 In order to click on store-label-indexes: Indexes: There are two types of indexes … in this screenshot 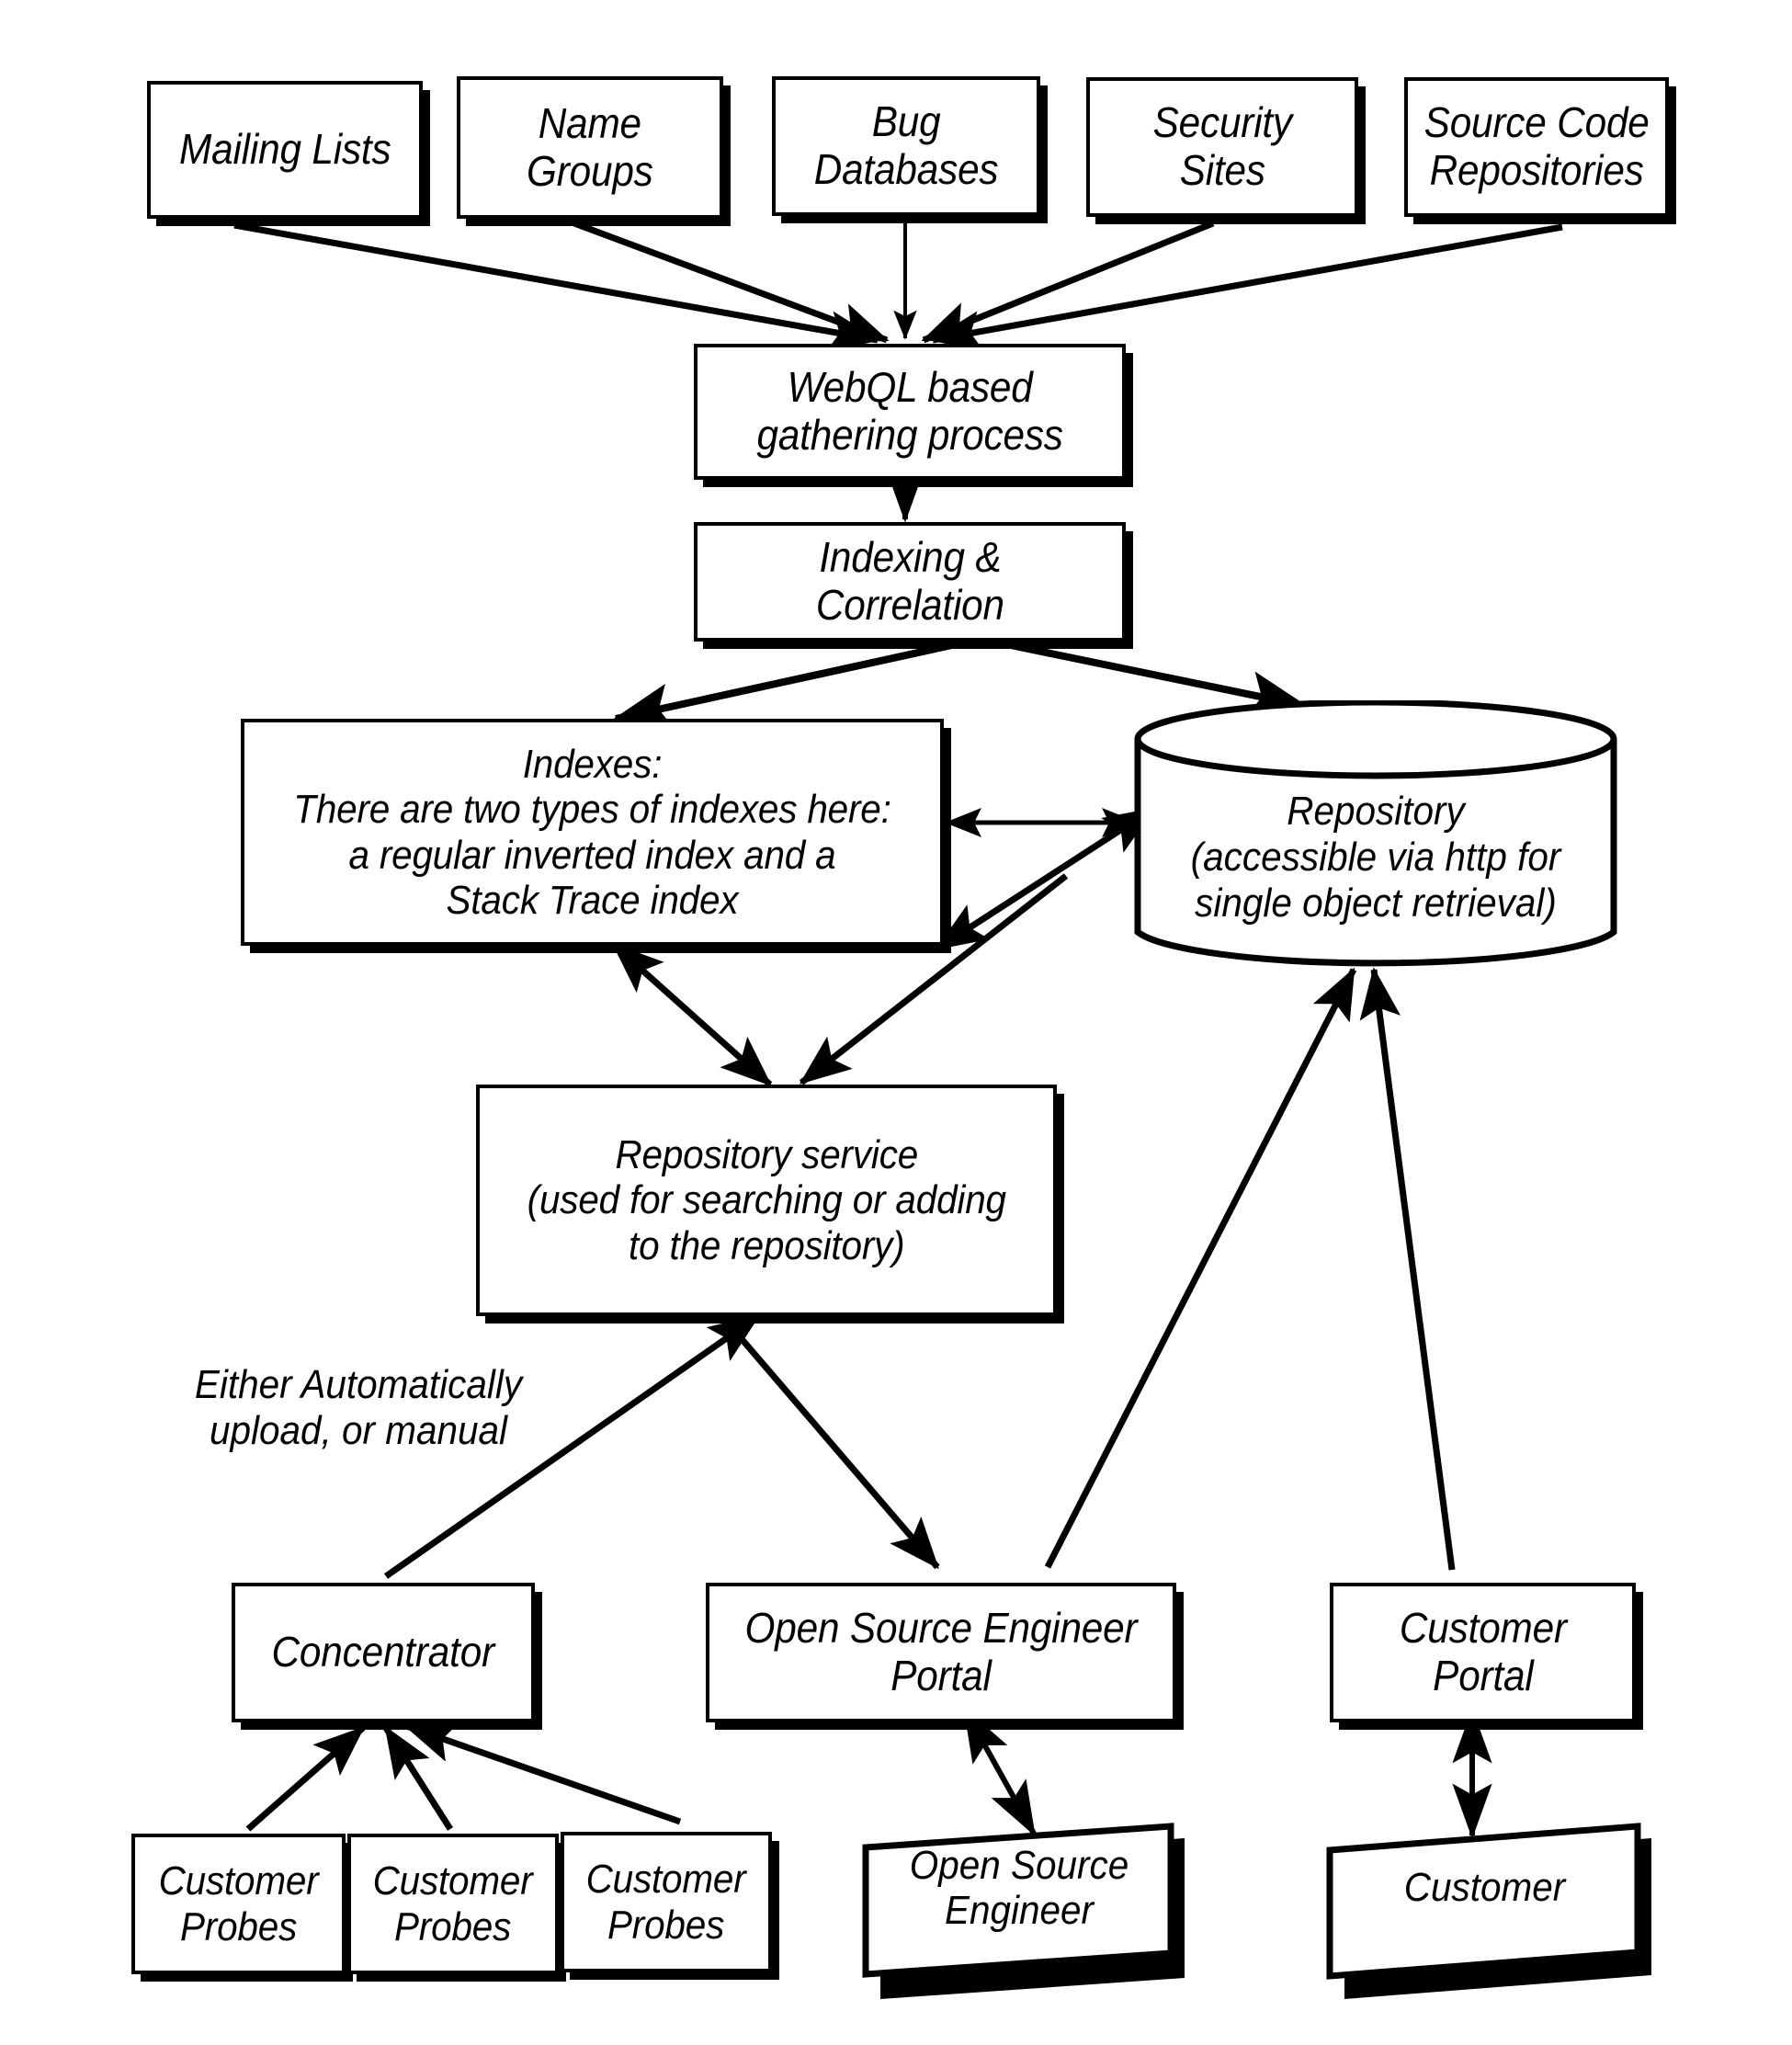, I will do `click(592, 832)`.